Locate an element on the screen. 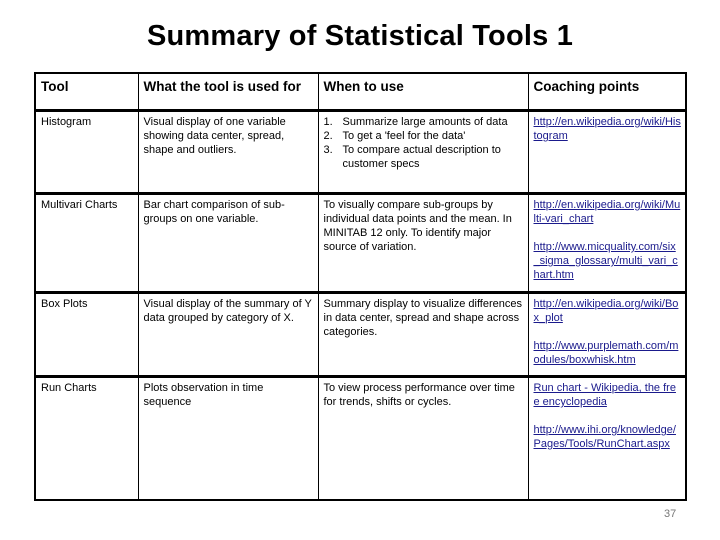  list-item: 2. To get a 'feel for the data' is located at coordinates (394, 136).